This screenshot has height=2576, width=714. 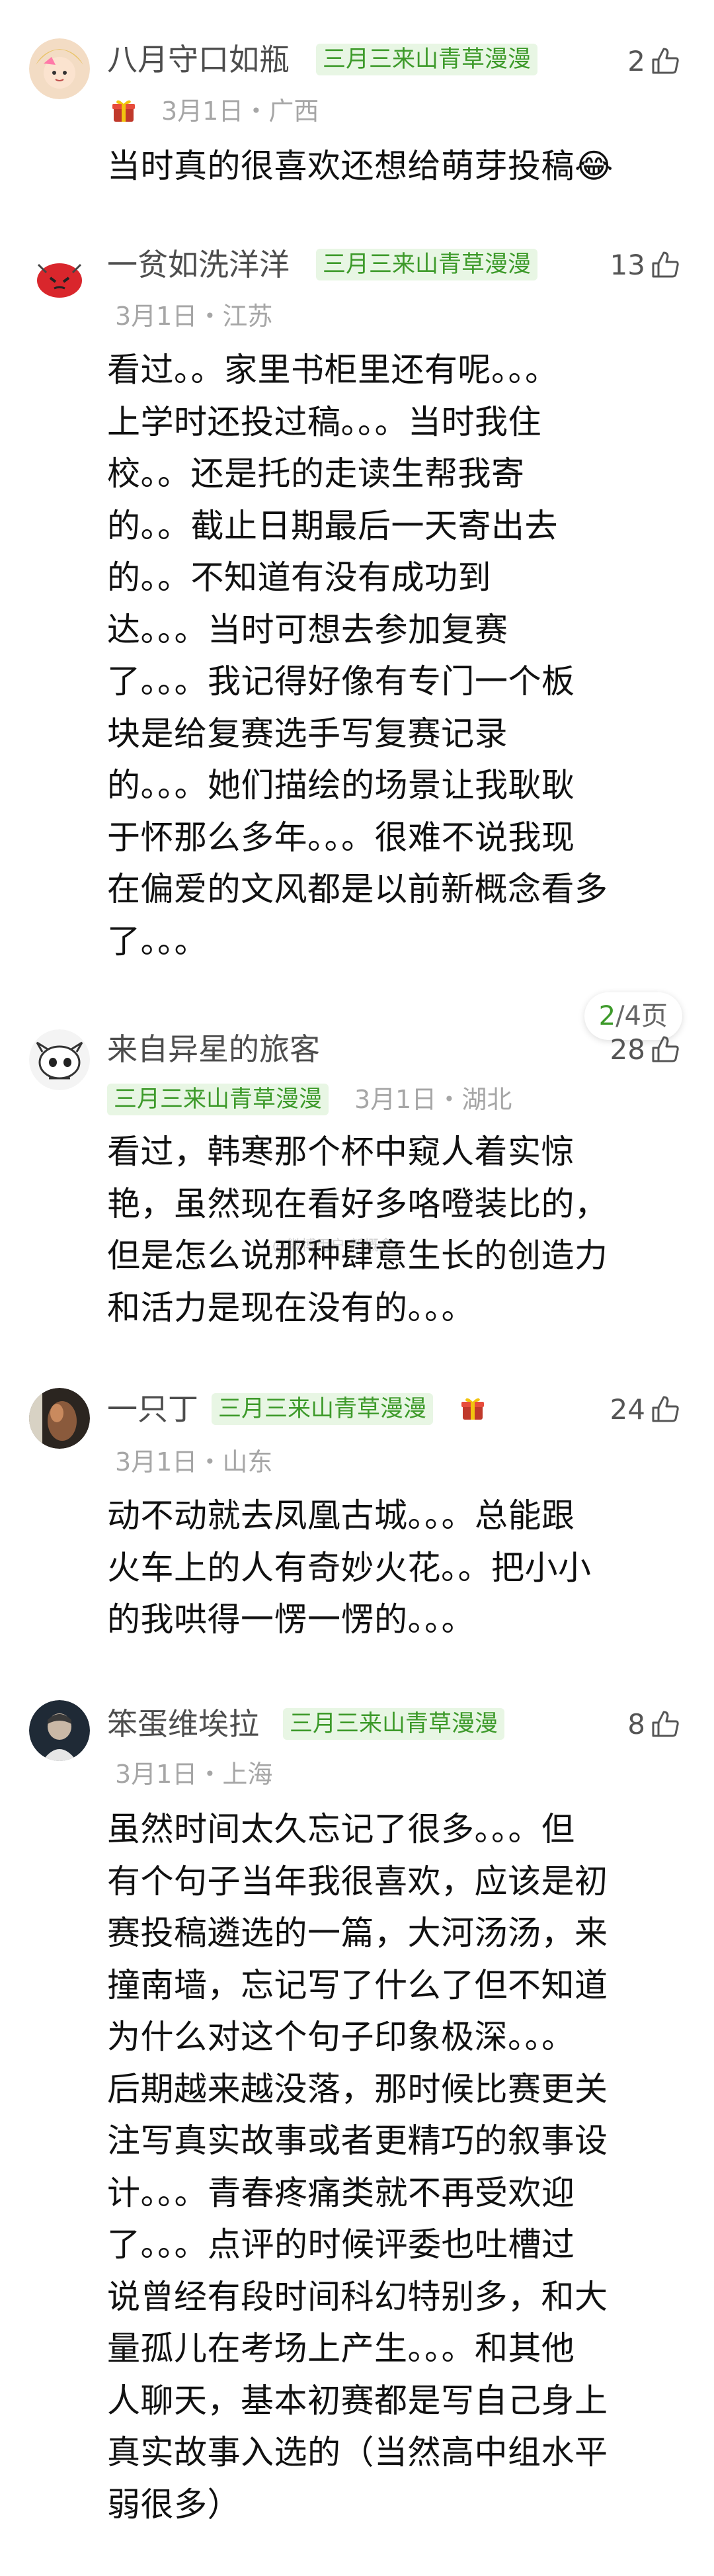 I want to click on like-button: 8, so click(x=654, y=1724).